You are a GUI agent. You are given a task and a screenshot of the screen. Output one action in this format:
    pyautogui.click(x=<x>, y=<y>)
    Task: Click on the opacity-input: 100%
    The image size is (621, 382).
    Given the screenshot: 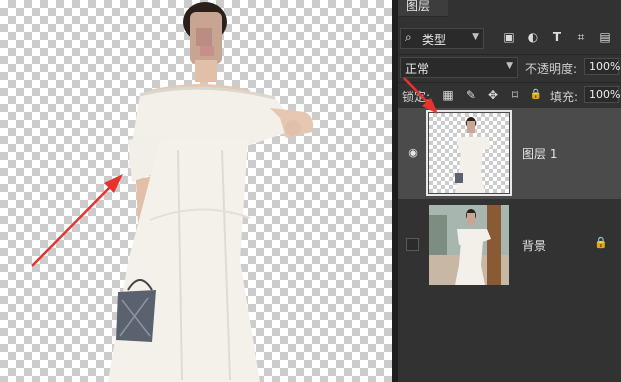 What is the action you would take?
    pyautogui.click(x=602, y=66)
    